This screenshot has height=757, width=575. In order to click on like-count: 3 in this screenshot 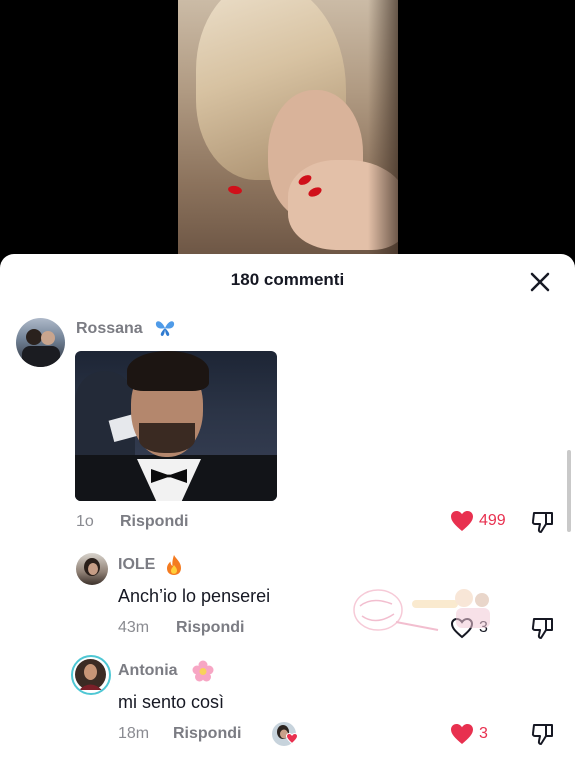, I will do `click(483, 733)`.